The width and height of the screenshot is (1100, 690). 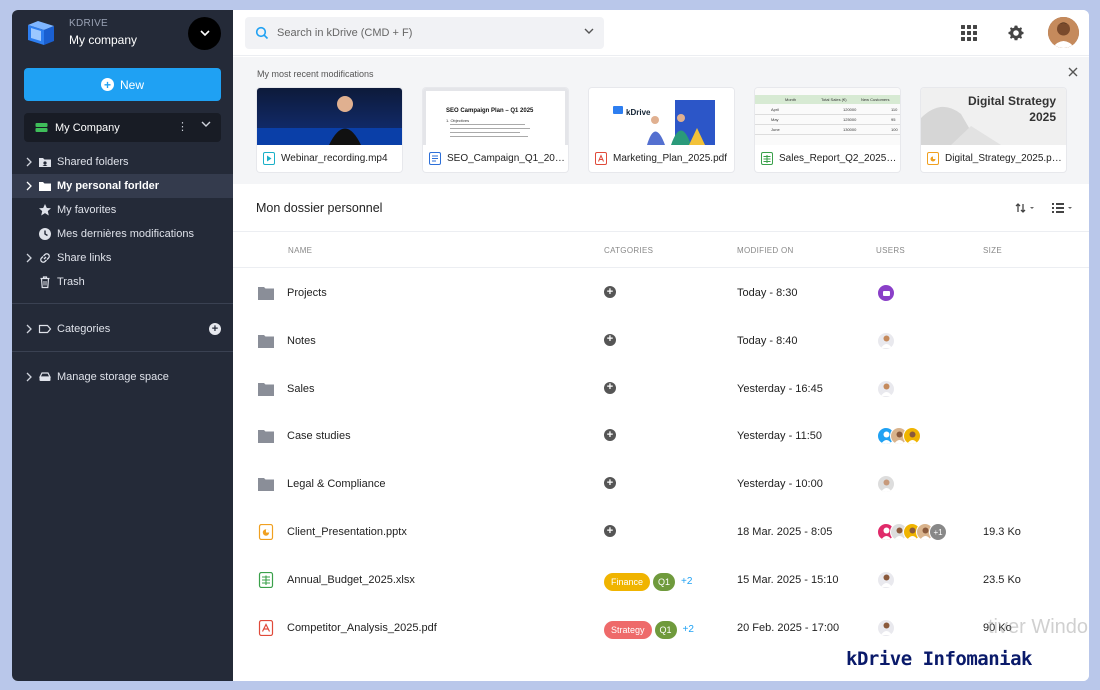 I want to click on windows-activation-watermark: tiver Windo, so click(x=1038, y=627).